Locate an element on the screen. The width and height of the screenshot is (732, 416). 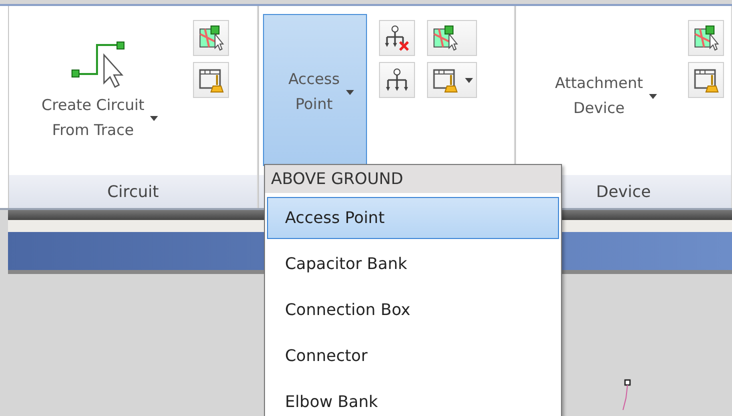
menu-item: Connection Box is located at coordinates (413, 310).